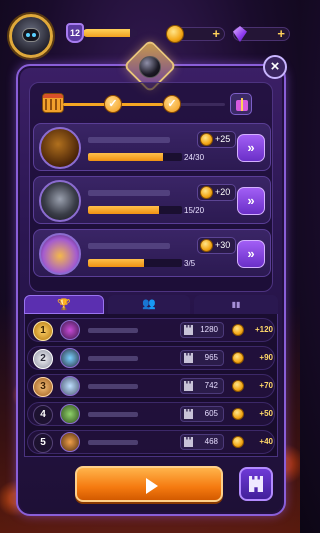 The width and height of the screenshot is (320, 533). I want to click on leaderboard-row: 3 742 +70, so click(151, 386).